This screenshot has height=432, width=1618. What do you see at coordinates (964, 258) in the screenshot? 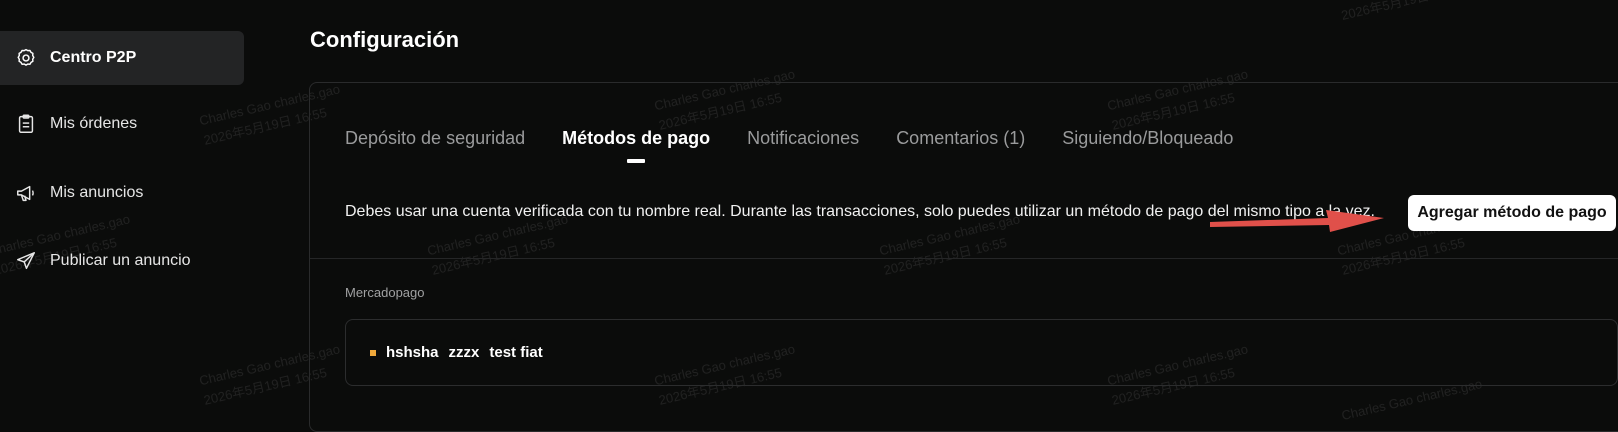
I see `divider` at bounding box center [964, 258].